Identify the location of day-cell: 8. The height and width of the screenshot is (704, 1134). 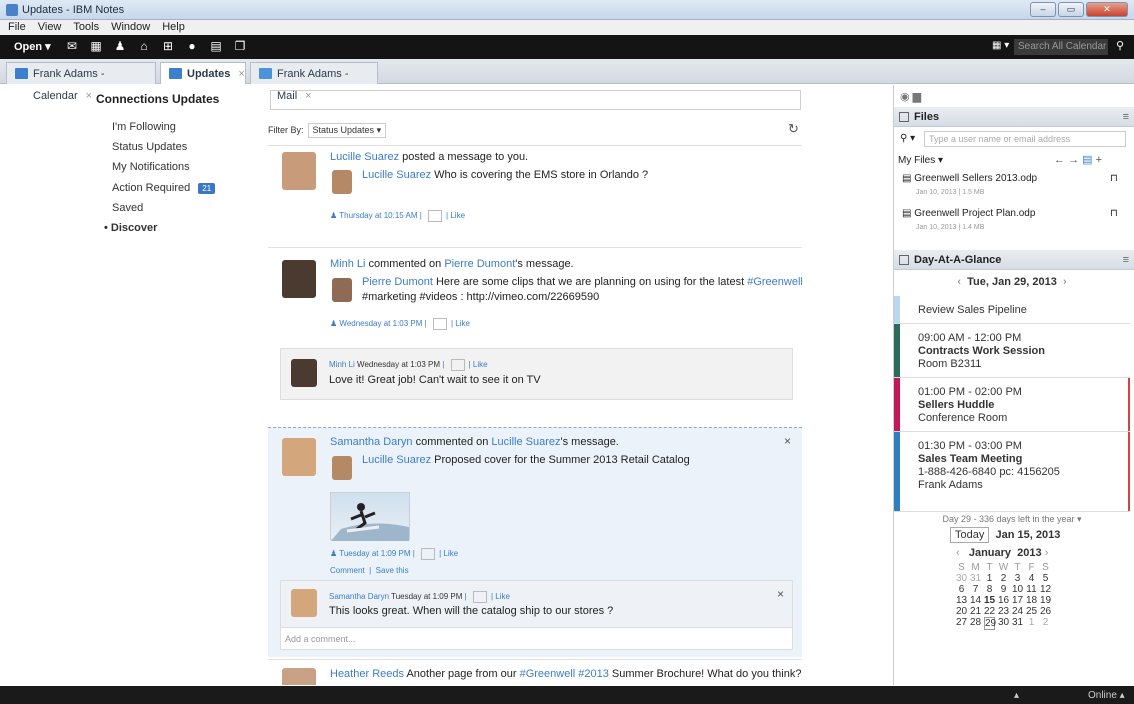
(989, 589).